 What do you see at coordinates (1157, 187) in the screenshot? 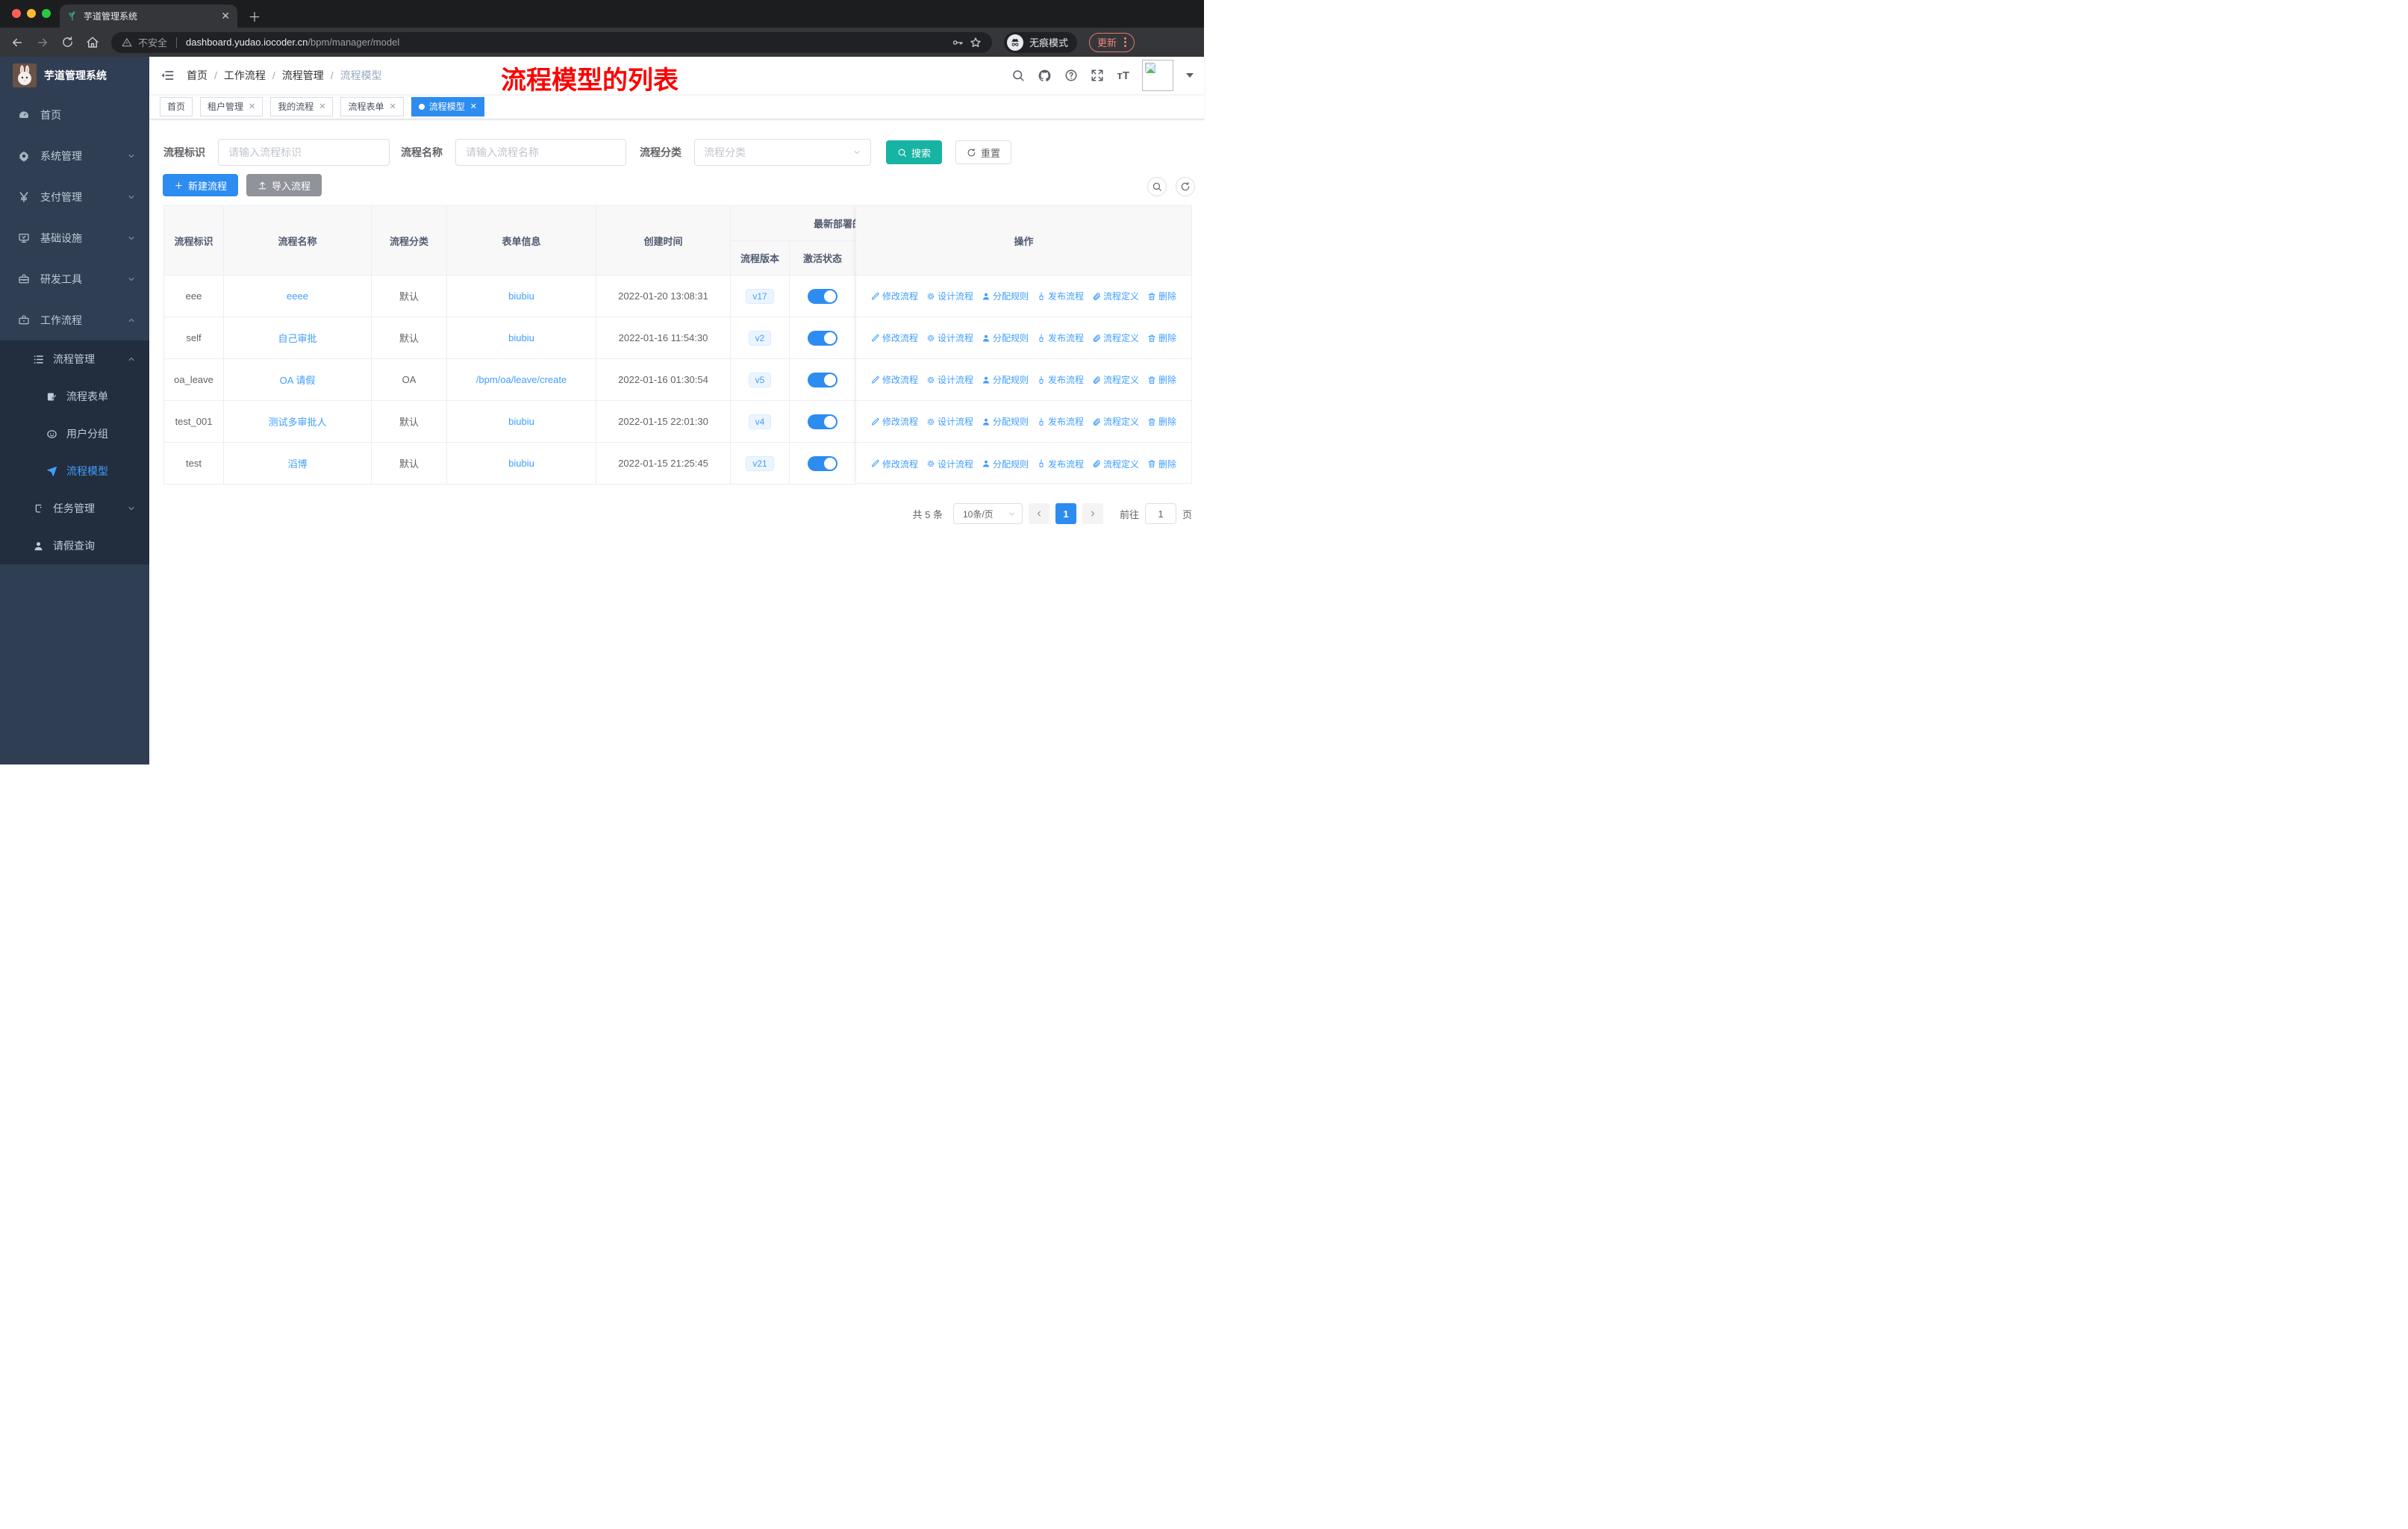
I see `show-search-button` at bounding box center [1157, 187].